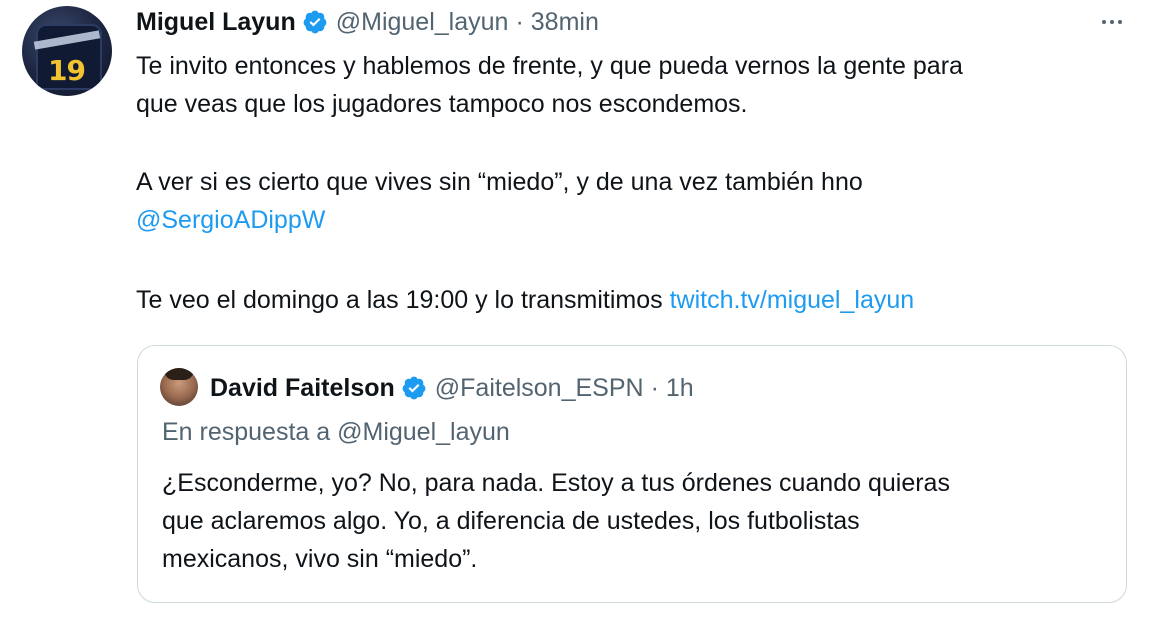  I want to click on quoted-line: mexicanos, vivo sin “miedo”., so click(320, 559).